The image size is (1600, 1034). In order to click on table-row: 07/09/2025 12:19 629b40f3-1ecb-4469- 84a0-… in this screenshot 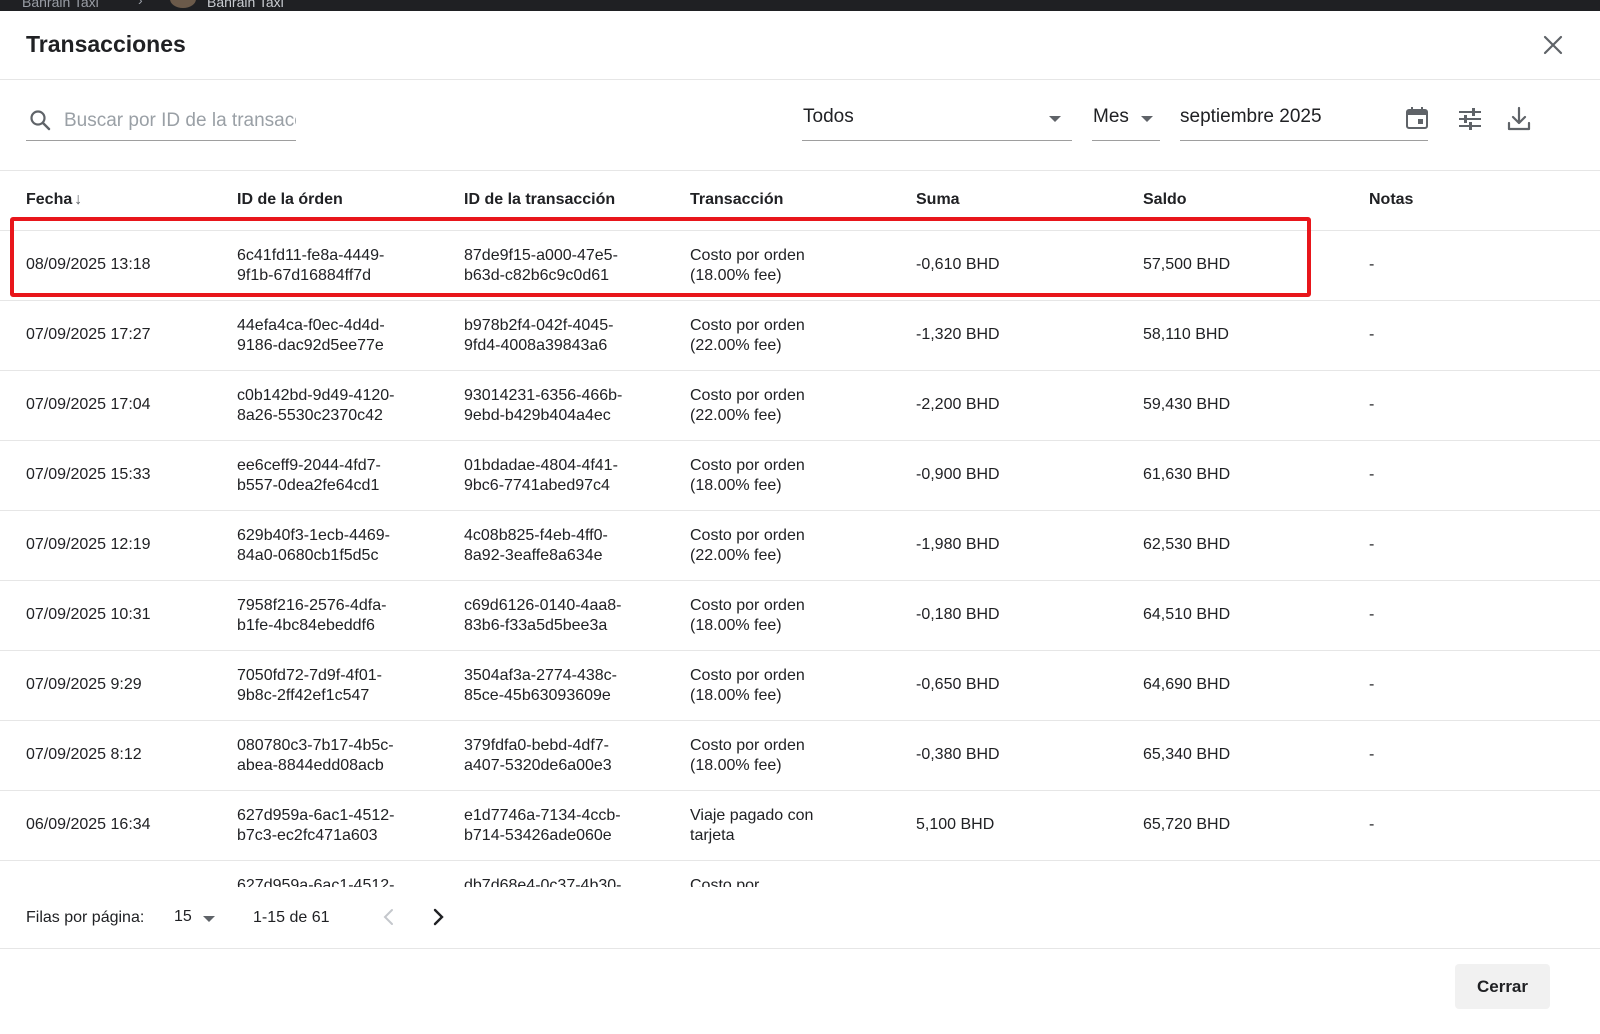, I will do `click(800, 546)`.